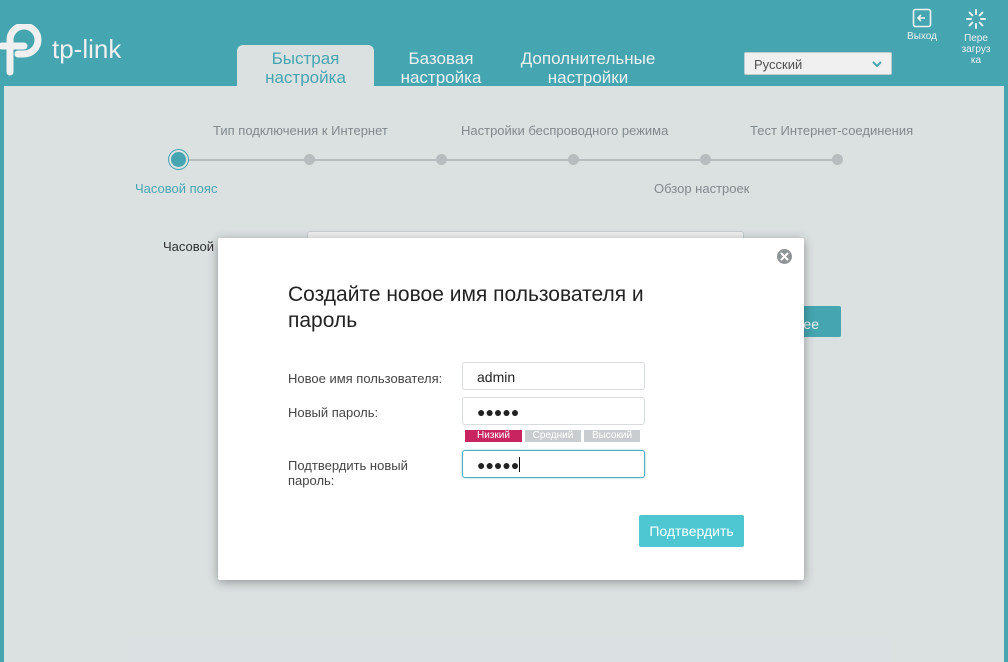 The height and width of the screenshot is (662, 1008). What do you see at coordinates (496, 377) in the screenshot?
I see `username-value: admin` at bounding box center [496, 377].